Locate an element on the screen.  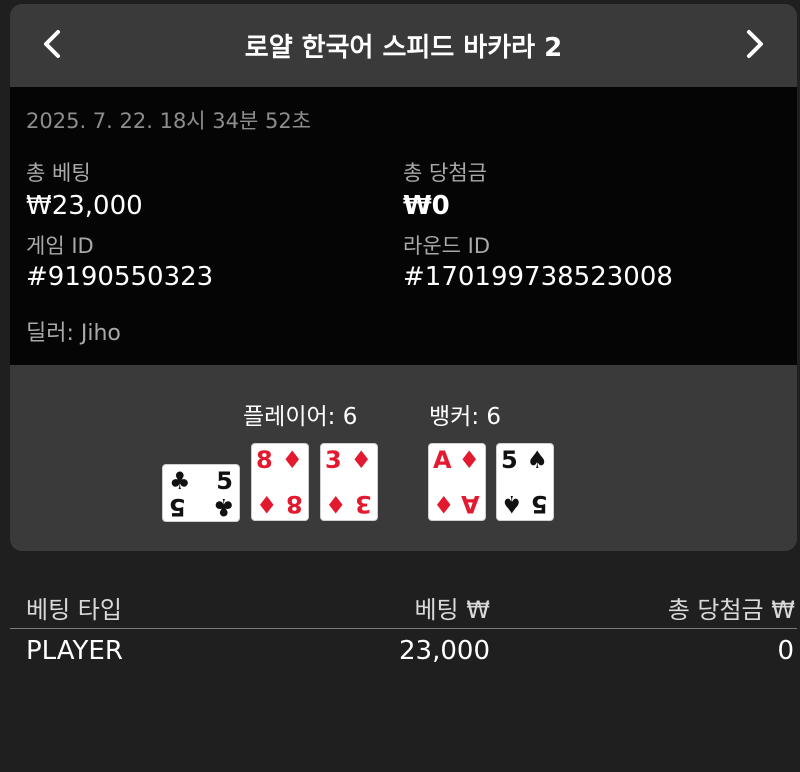
page-title: 로얄 한국어 스피드 바카라 2 is located at coordinates (403, 48).